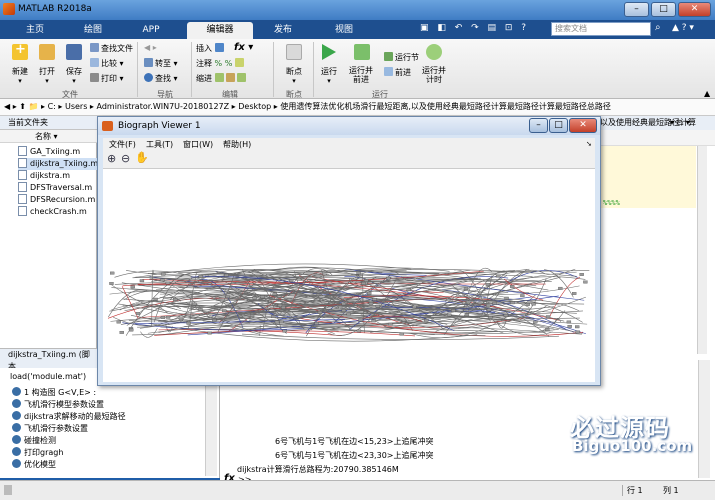 The image size is (715, 500). I want to click on editor-tab-actions: ▾ ⊙ ▾, so click(680, 122).